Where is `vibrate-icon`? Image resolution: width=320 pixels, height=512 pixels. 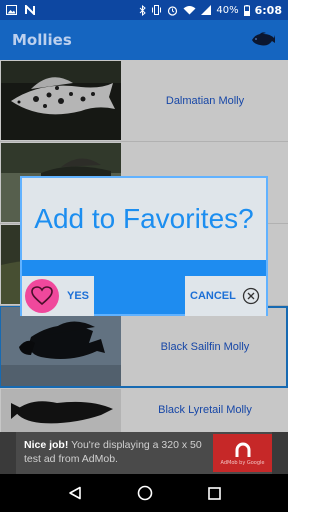
vibrate-icon is located at coordinates (157, 10).